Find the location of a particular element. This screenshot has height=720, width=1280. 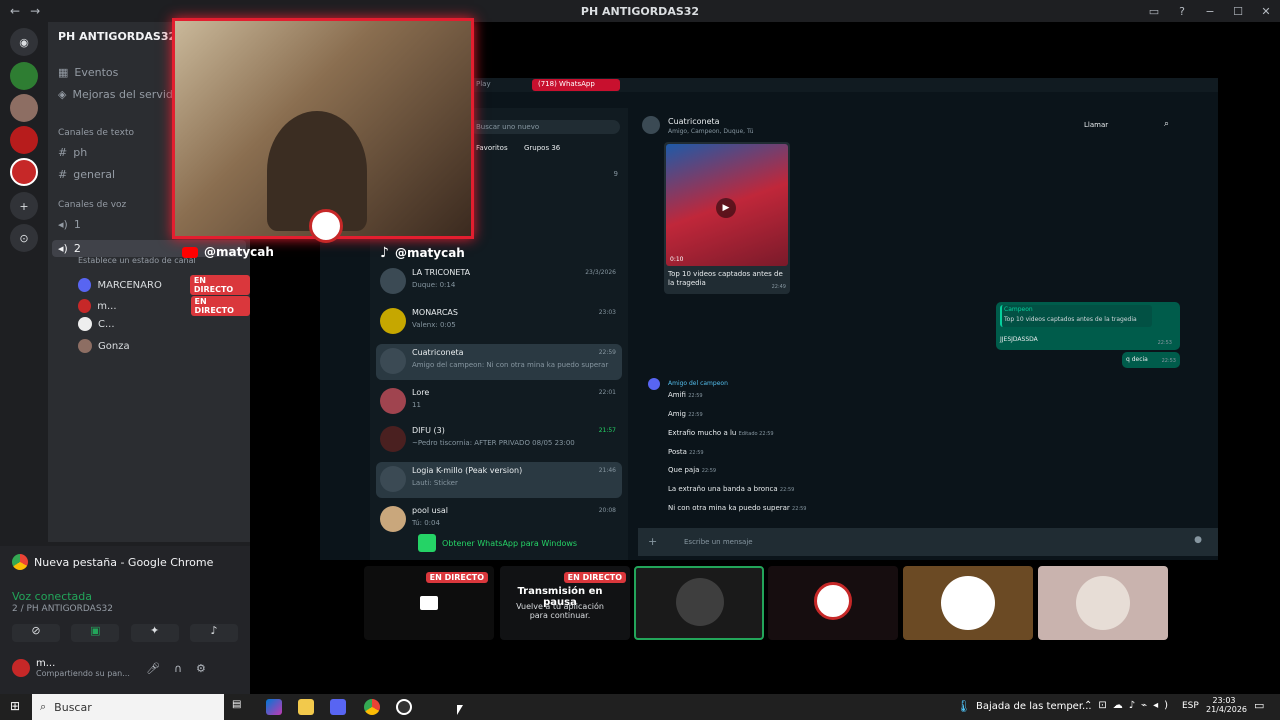

message-input: Escribe un mensaje is located at coordinates (718, 542).